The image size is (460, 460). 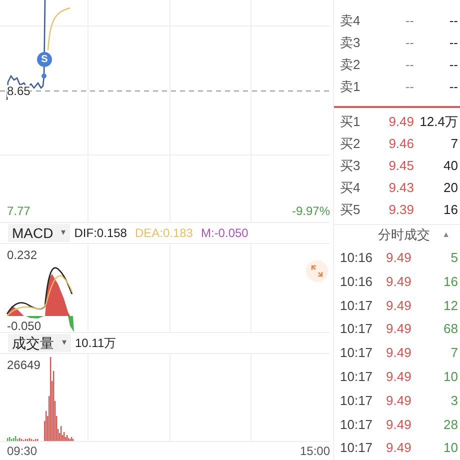 I want to click on macd-max-label: 0.232, so click(x=22, y=255).